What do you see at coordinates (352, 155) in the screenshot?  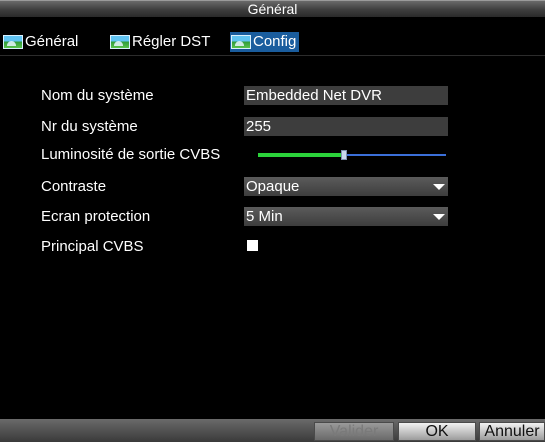 I see `cvbs-brightness-slider` at bounding box center [352, 155].